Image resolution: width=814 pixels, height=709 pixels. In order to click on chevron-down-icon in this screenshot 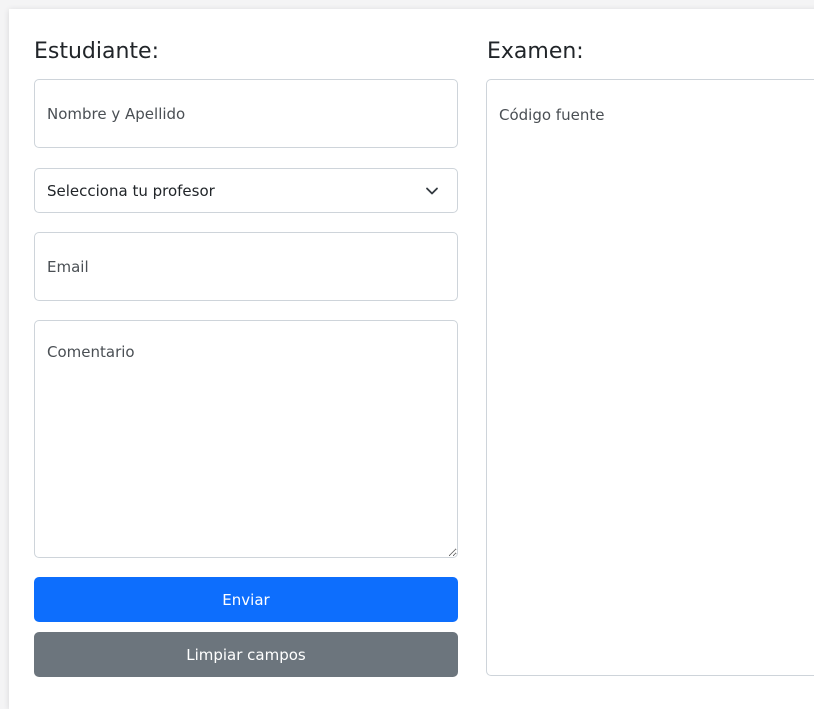, I will do `click(432, 191)`.